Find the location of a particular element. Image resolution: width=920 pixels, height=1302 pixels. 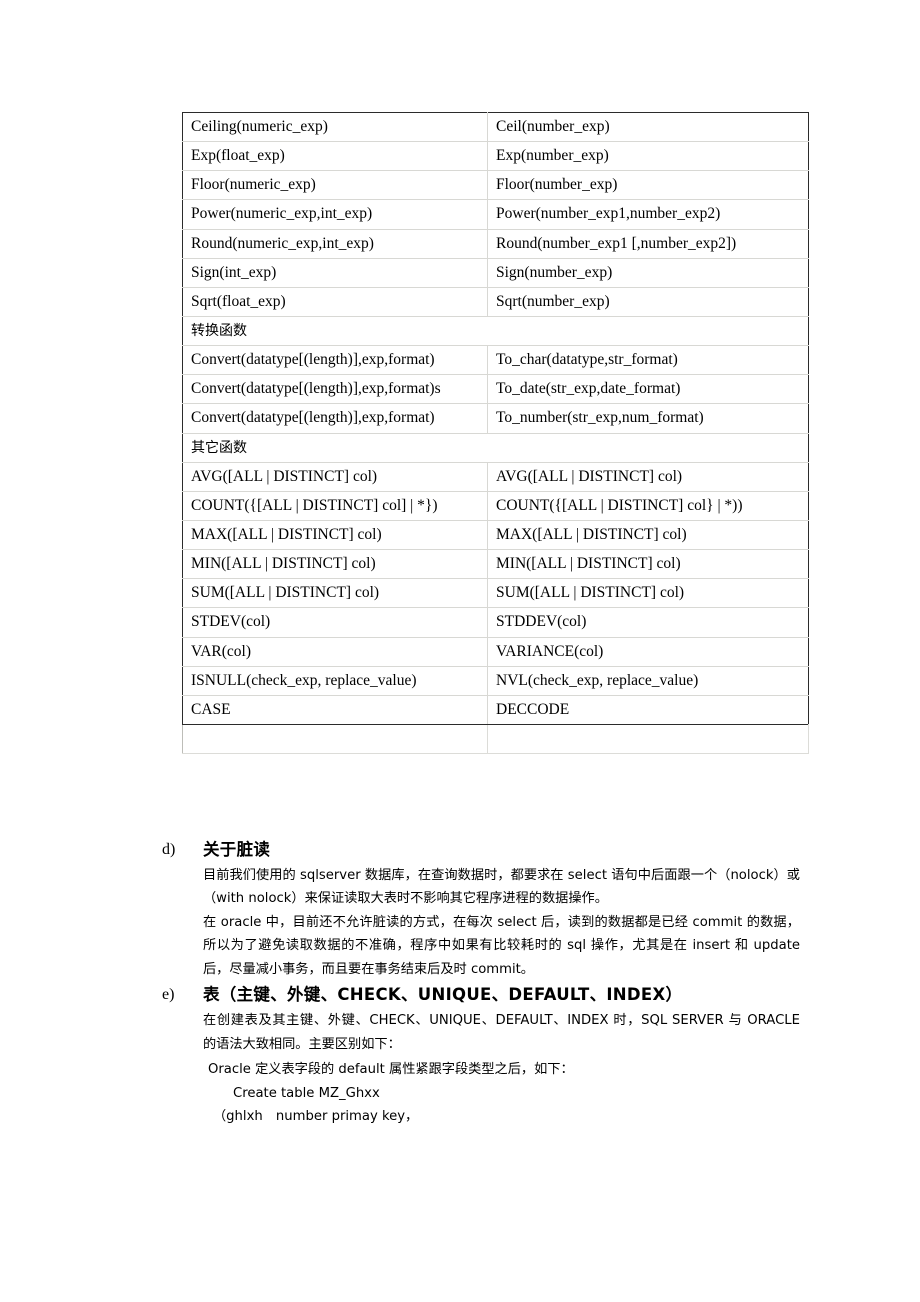

table-row: Sign(int_exp) Sign(number_exp) is located at coordinates (495, 272).